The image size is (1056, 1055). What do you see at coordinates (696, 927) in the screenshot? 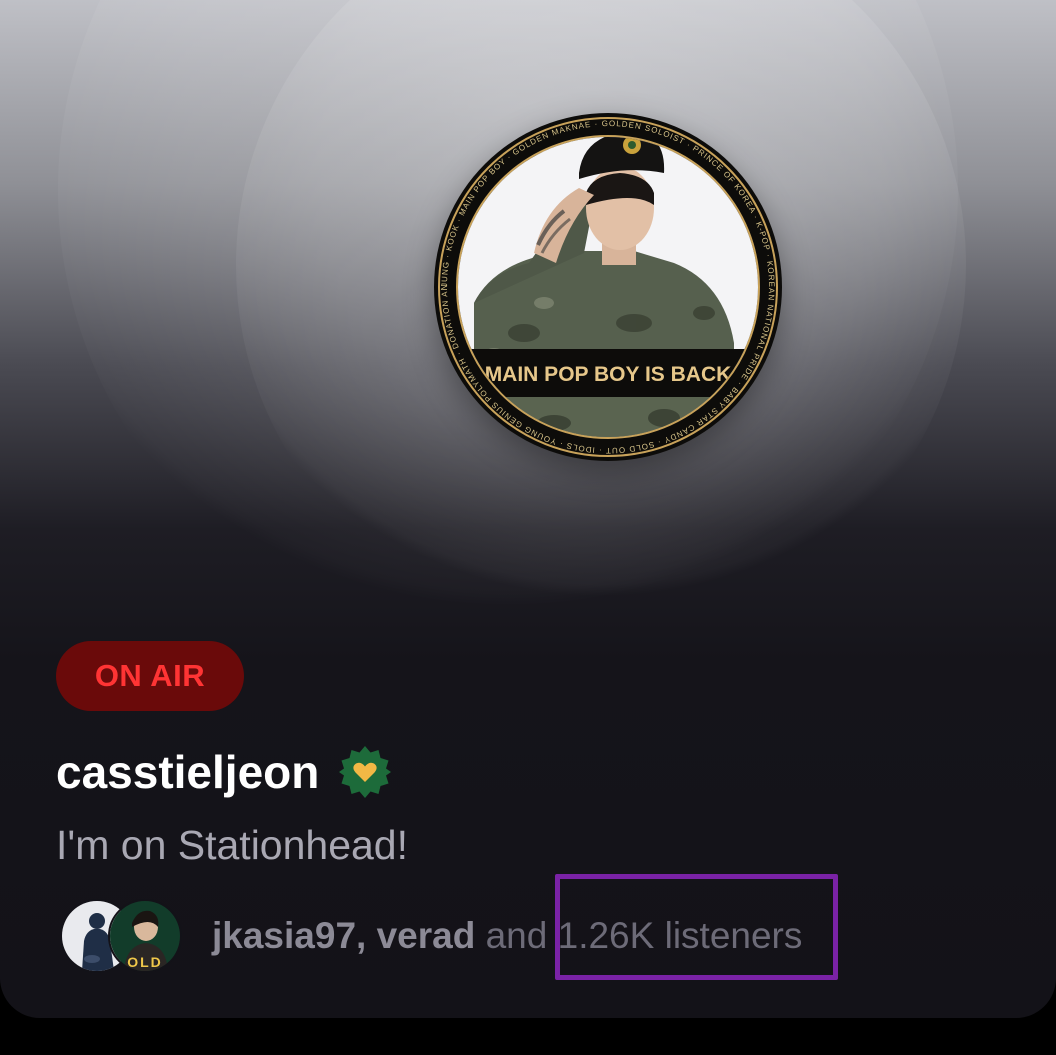
I see `listener-count-highlight-box` at bounding box center [696, 927].